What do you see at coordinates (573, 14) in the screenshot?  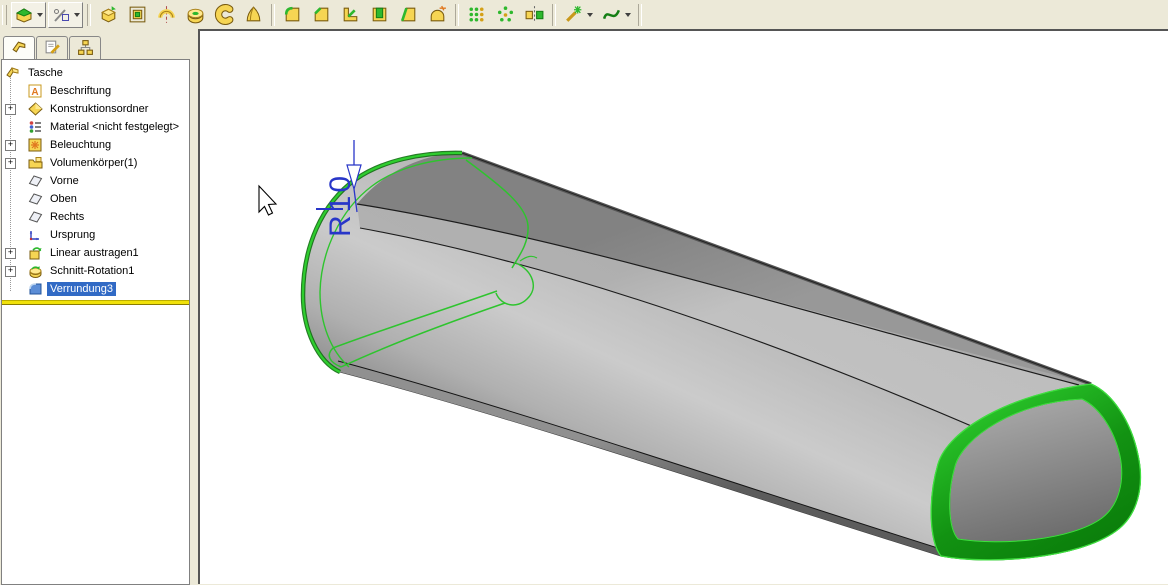 I see `hole-wizard-icon` at bounding box center [573, 14].